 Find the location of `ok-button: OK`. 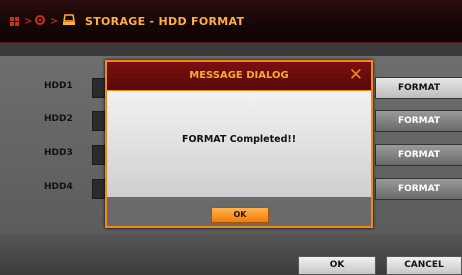

ok-button: OK is located at coordinates (337, 265).